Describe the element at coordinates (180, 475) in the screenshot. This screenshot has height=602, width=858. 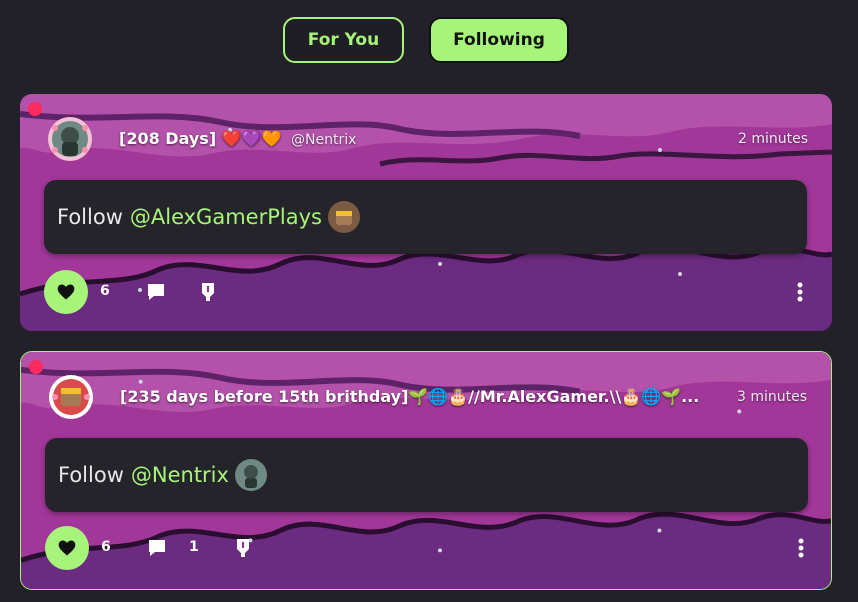
I see `mention-link: @Nentrix` at that location.